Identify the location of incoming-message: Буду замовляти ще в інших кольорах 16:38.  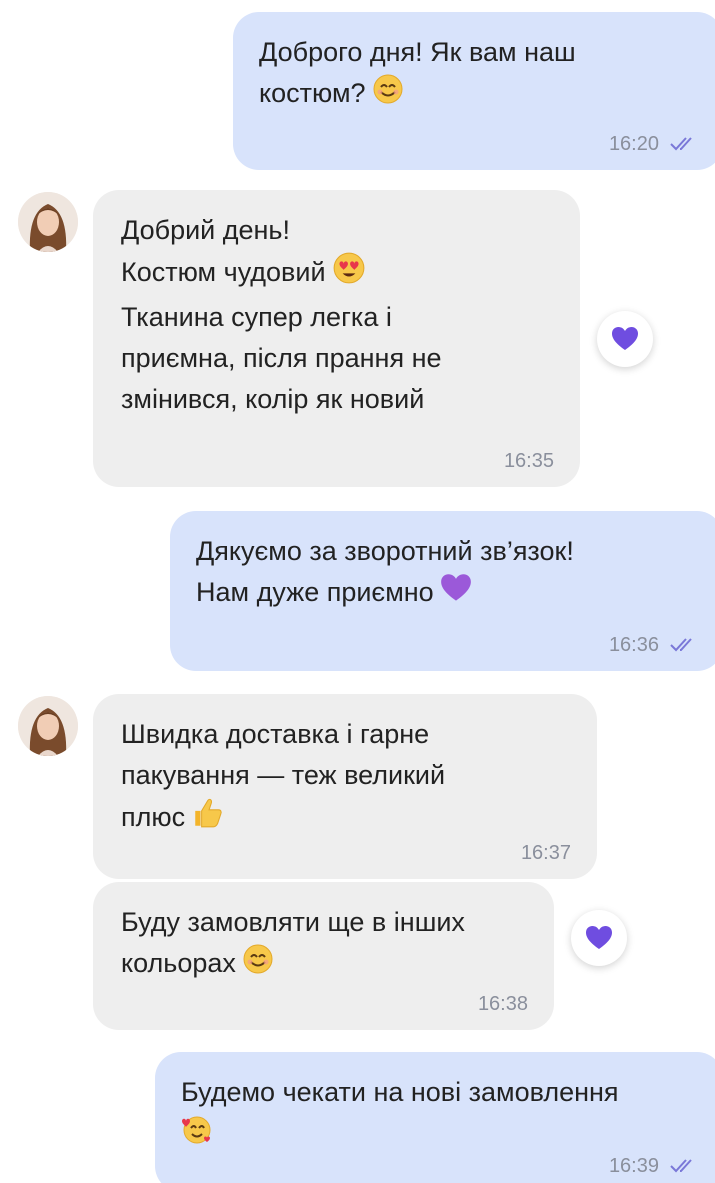
(323, 956).